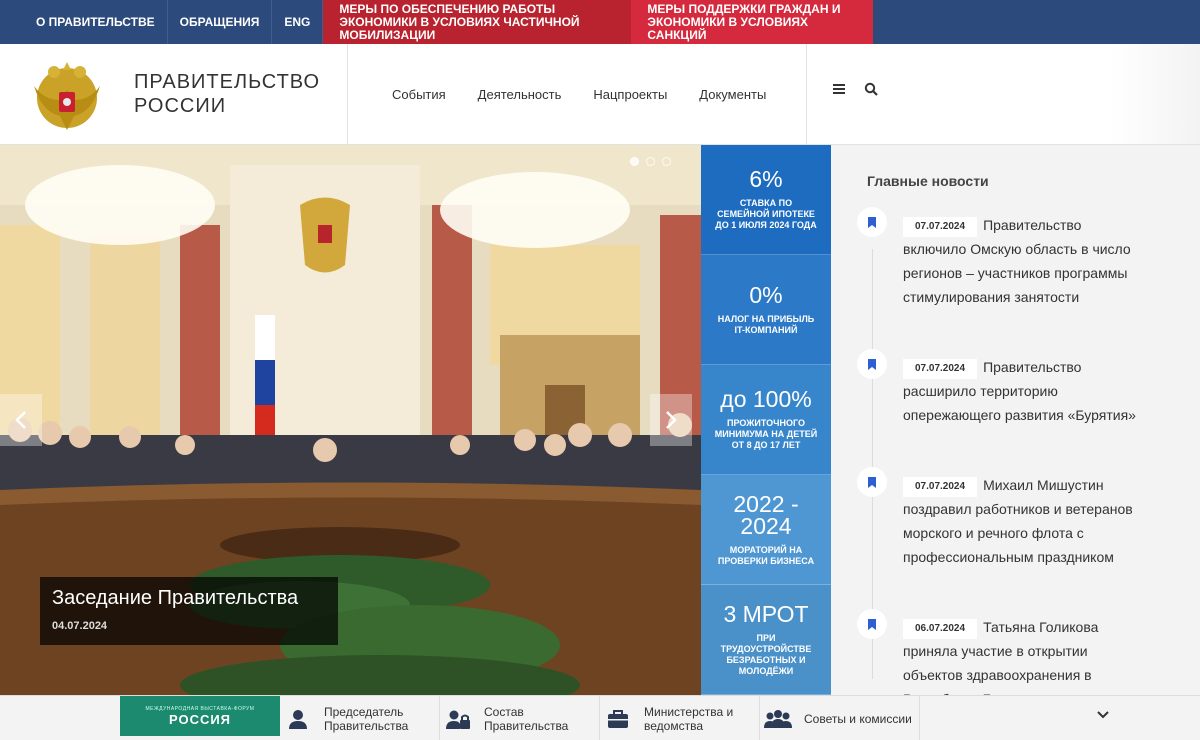 The image size is (1200, 740). I want to click on stat-value: 6%, so click(766, 179).